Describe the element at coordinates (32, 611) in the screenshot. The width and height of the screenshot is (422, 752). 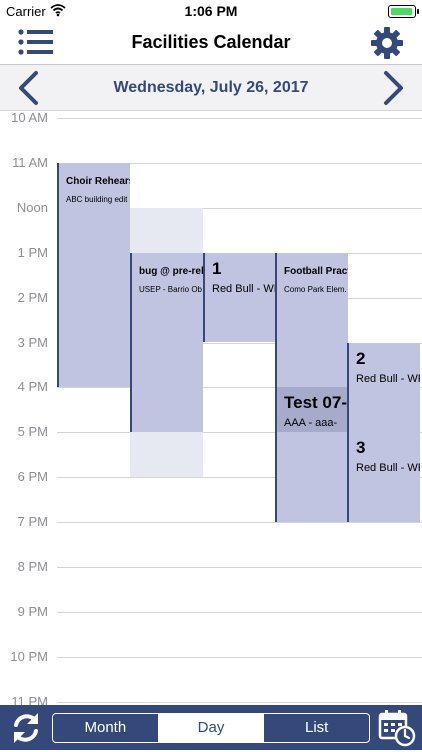
I see `hour-label: 9 PM` at that location.